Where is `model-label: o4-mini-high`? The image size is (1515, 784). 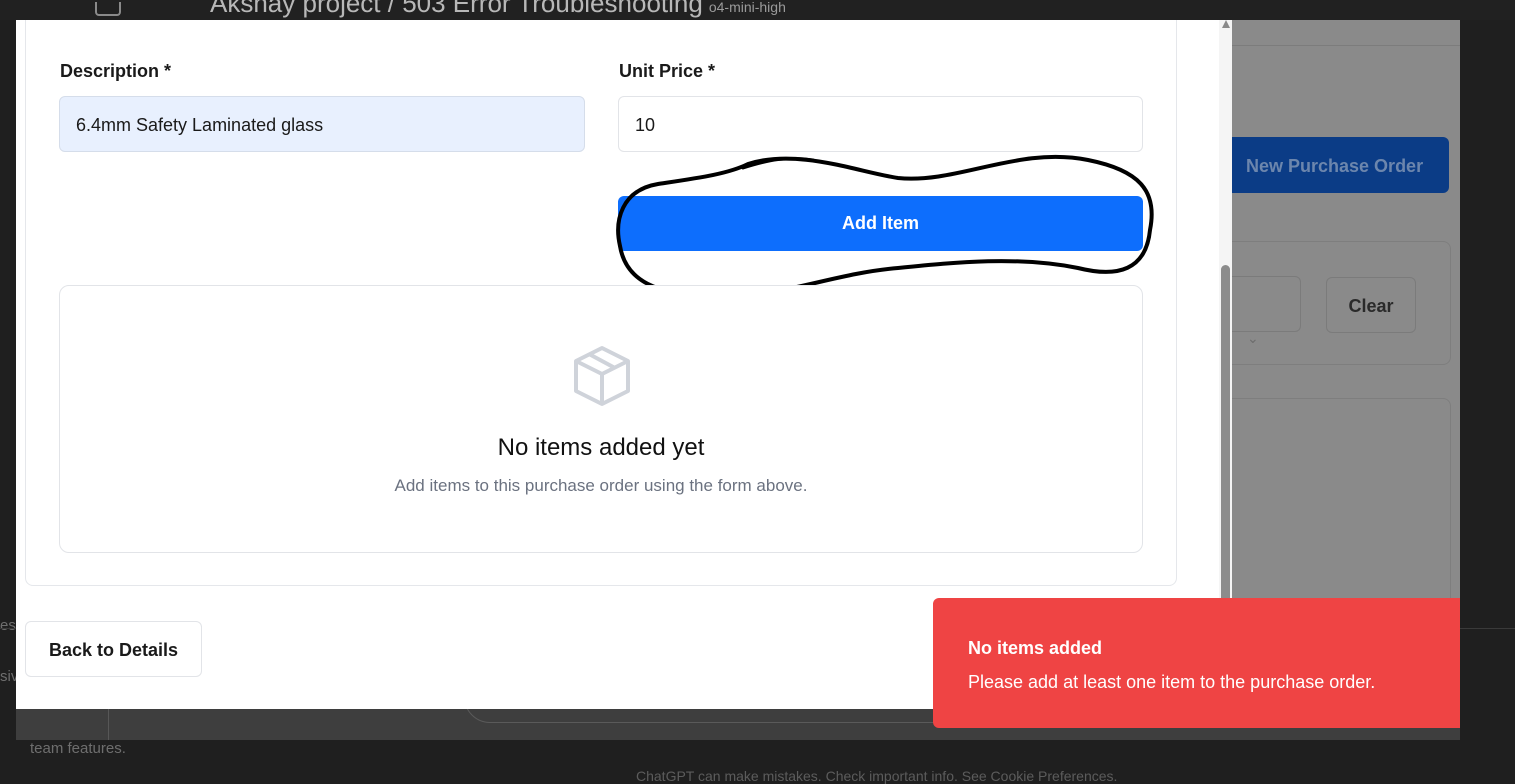 model-label: o4-mini-high is located at coordinates (747, 7).